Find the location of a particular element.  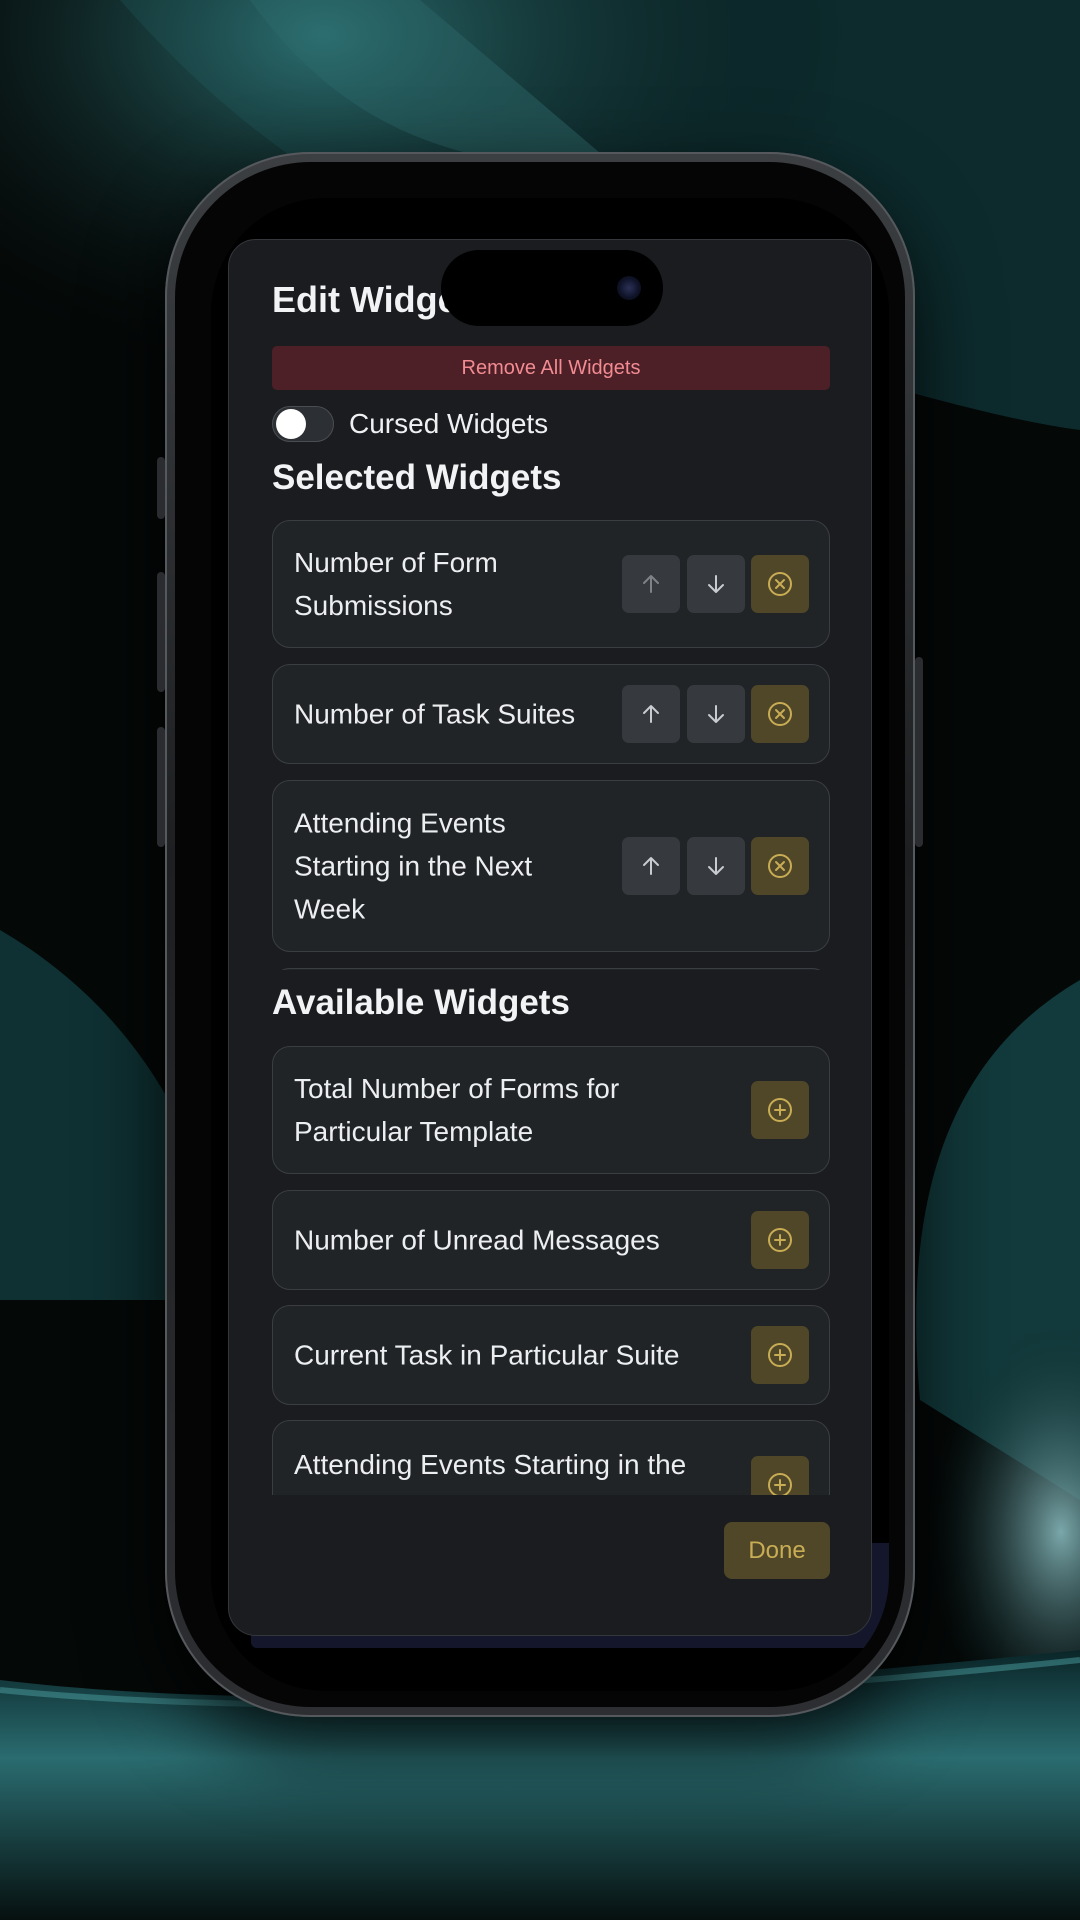

cursed-widgets-toggle is located at coordinates (303, 424).